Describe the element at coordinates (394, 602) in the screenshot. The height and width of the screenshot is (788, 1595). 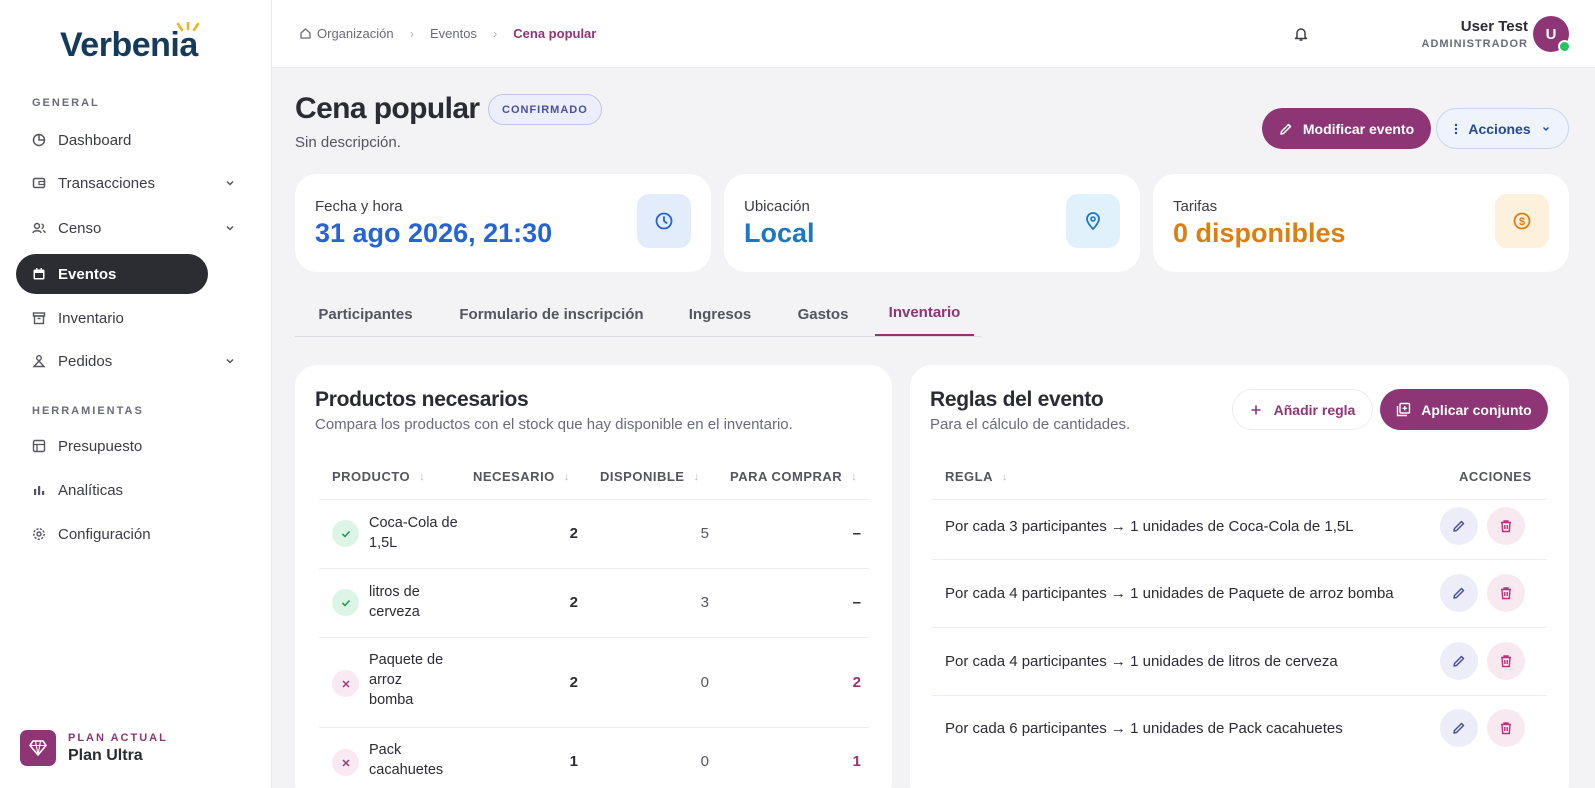
I see `product-name: litros de cerveza` at that location.